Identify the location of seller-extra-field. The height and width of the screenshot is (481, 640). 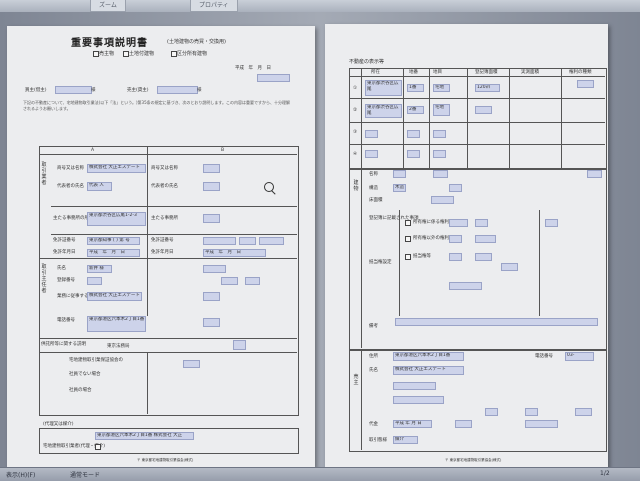
(414, 386).